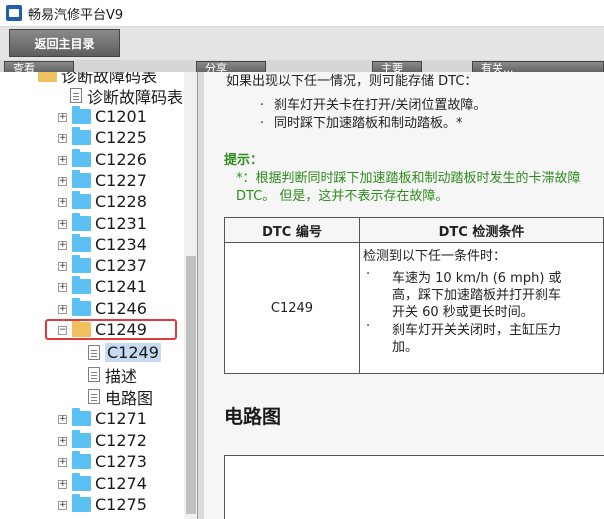 The height and width of the screenshot is (519, 604). I want to click on tree-node-label: C1273, so click(121, 461).